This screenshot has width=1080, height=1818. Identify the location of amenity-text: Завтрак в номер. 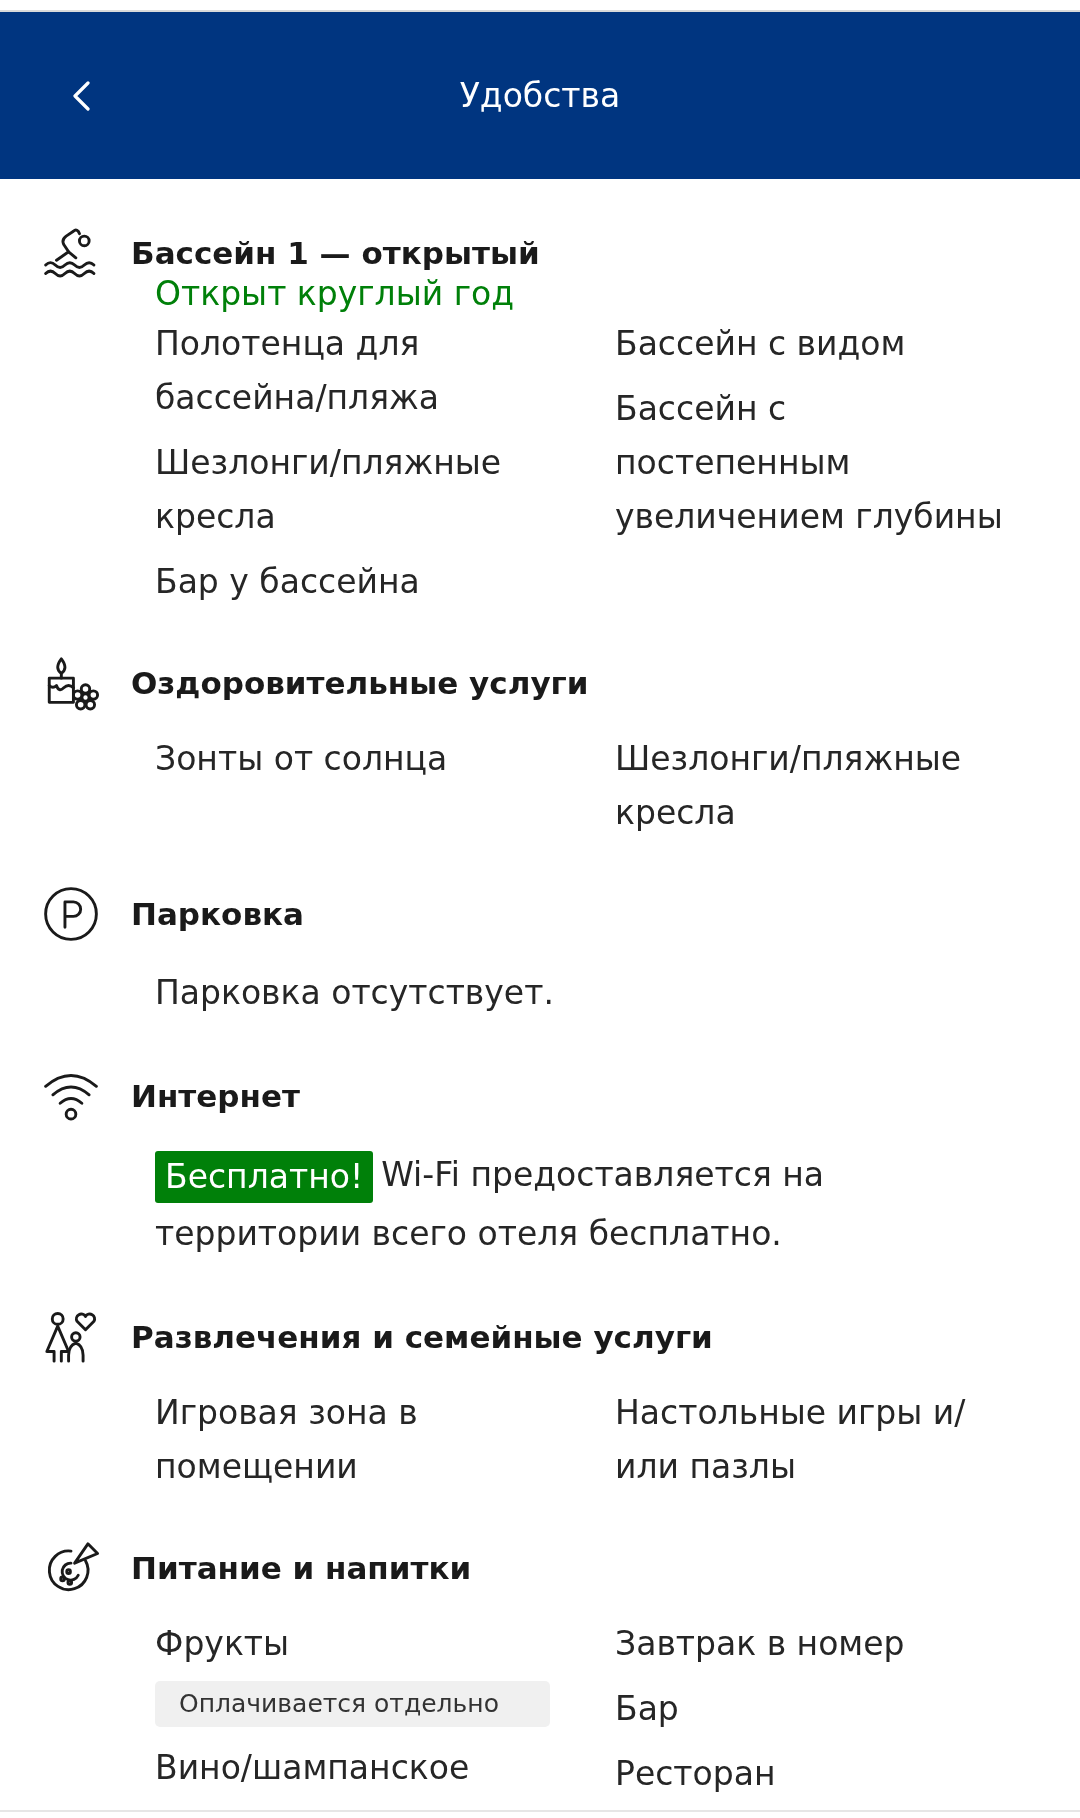
(760, 1644).